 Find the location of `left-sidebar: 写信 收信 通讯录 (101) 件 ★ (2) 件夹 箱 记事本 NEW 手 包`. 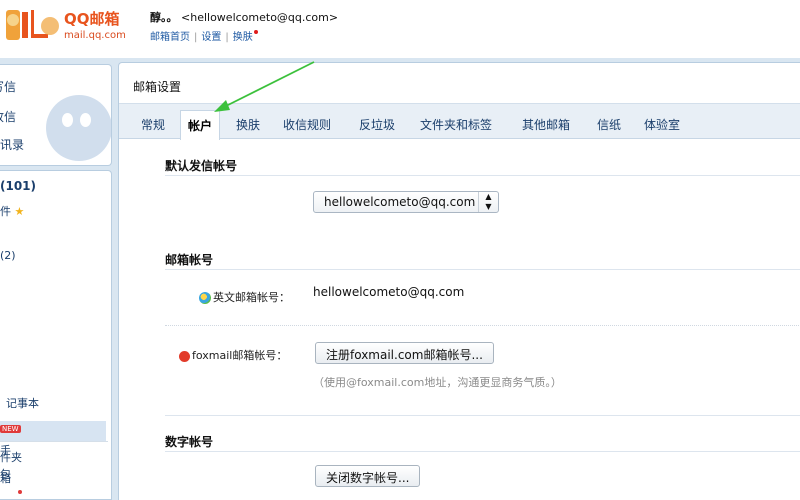

left-sidebar: 写信 收信 通讯录 (101) 件 ★ (2) 件夹 箱 记事本 NEW 手 包 is located at coordinates (57, 281).